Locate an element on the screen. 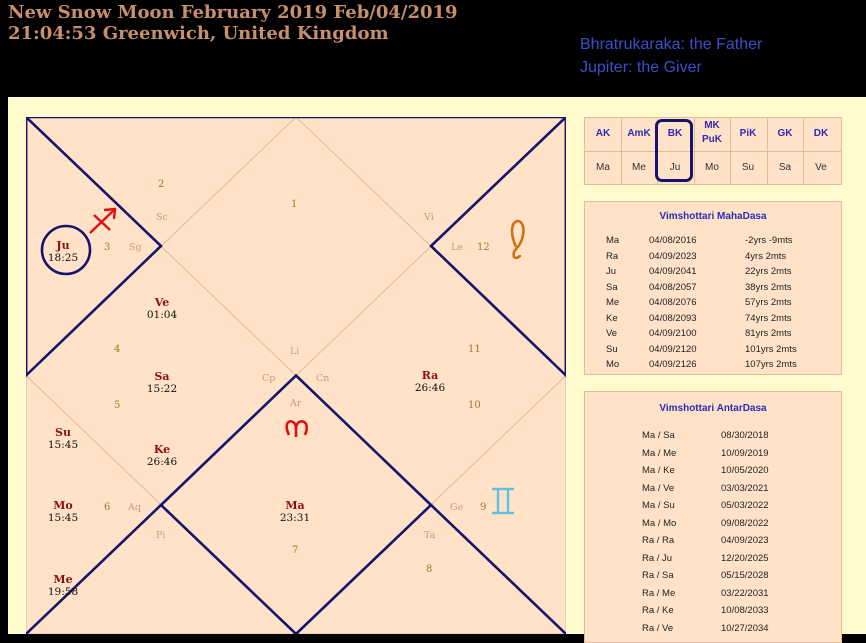 This screenshot has width=866, height=643. planet-name: Ma is located at coordinates (295, 505).